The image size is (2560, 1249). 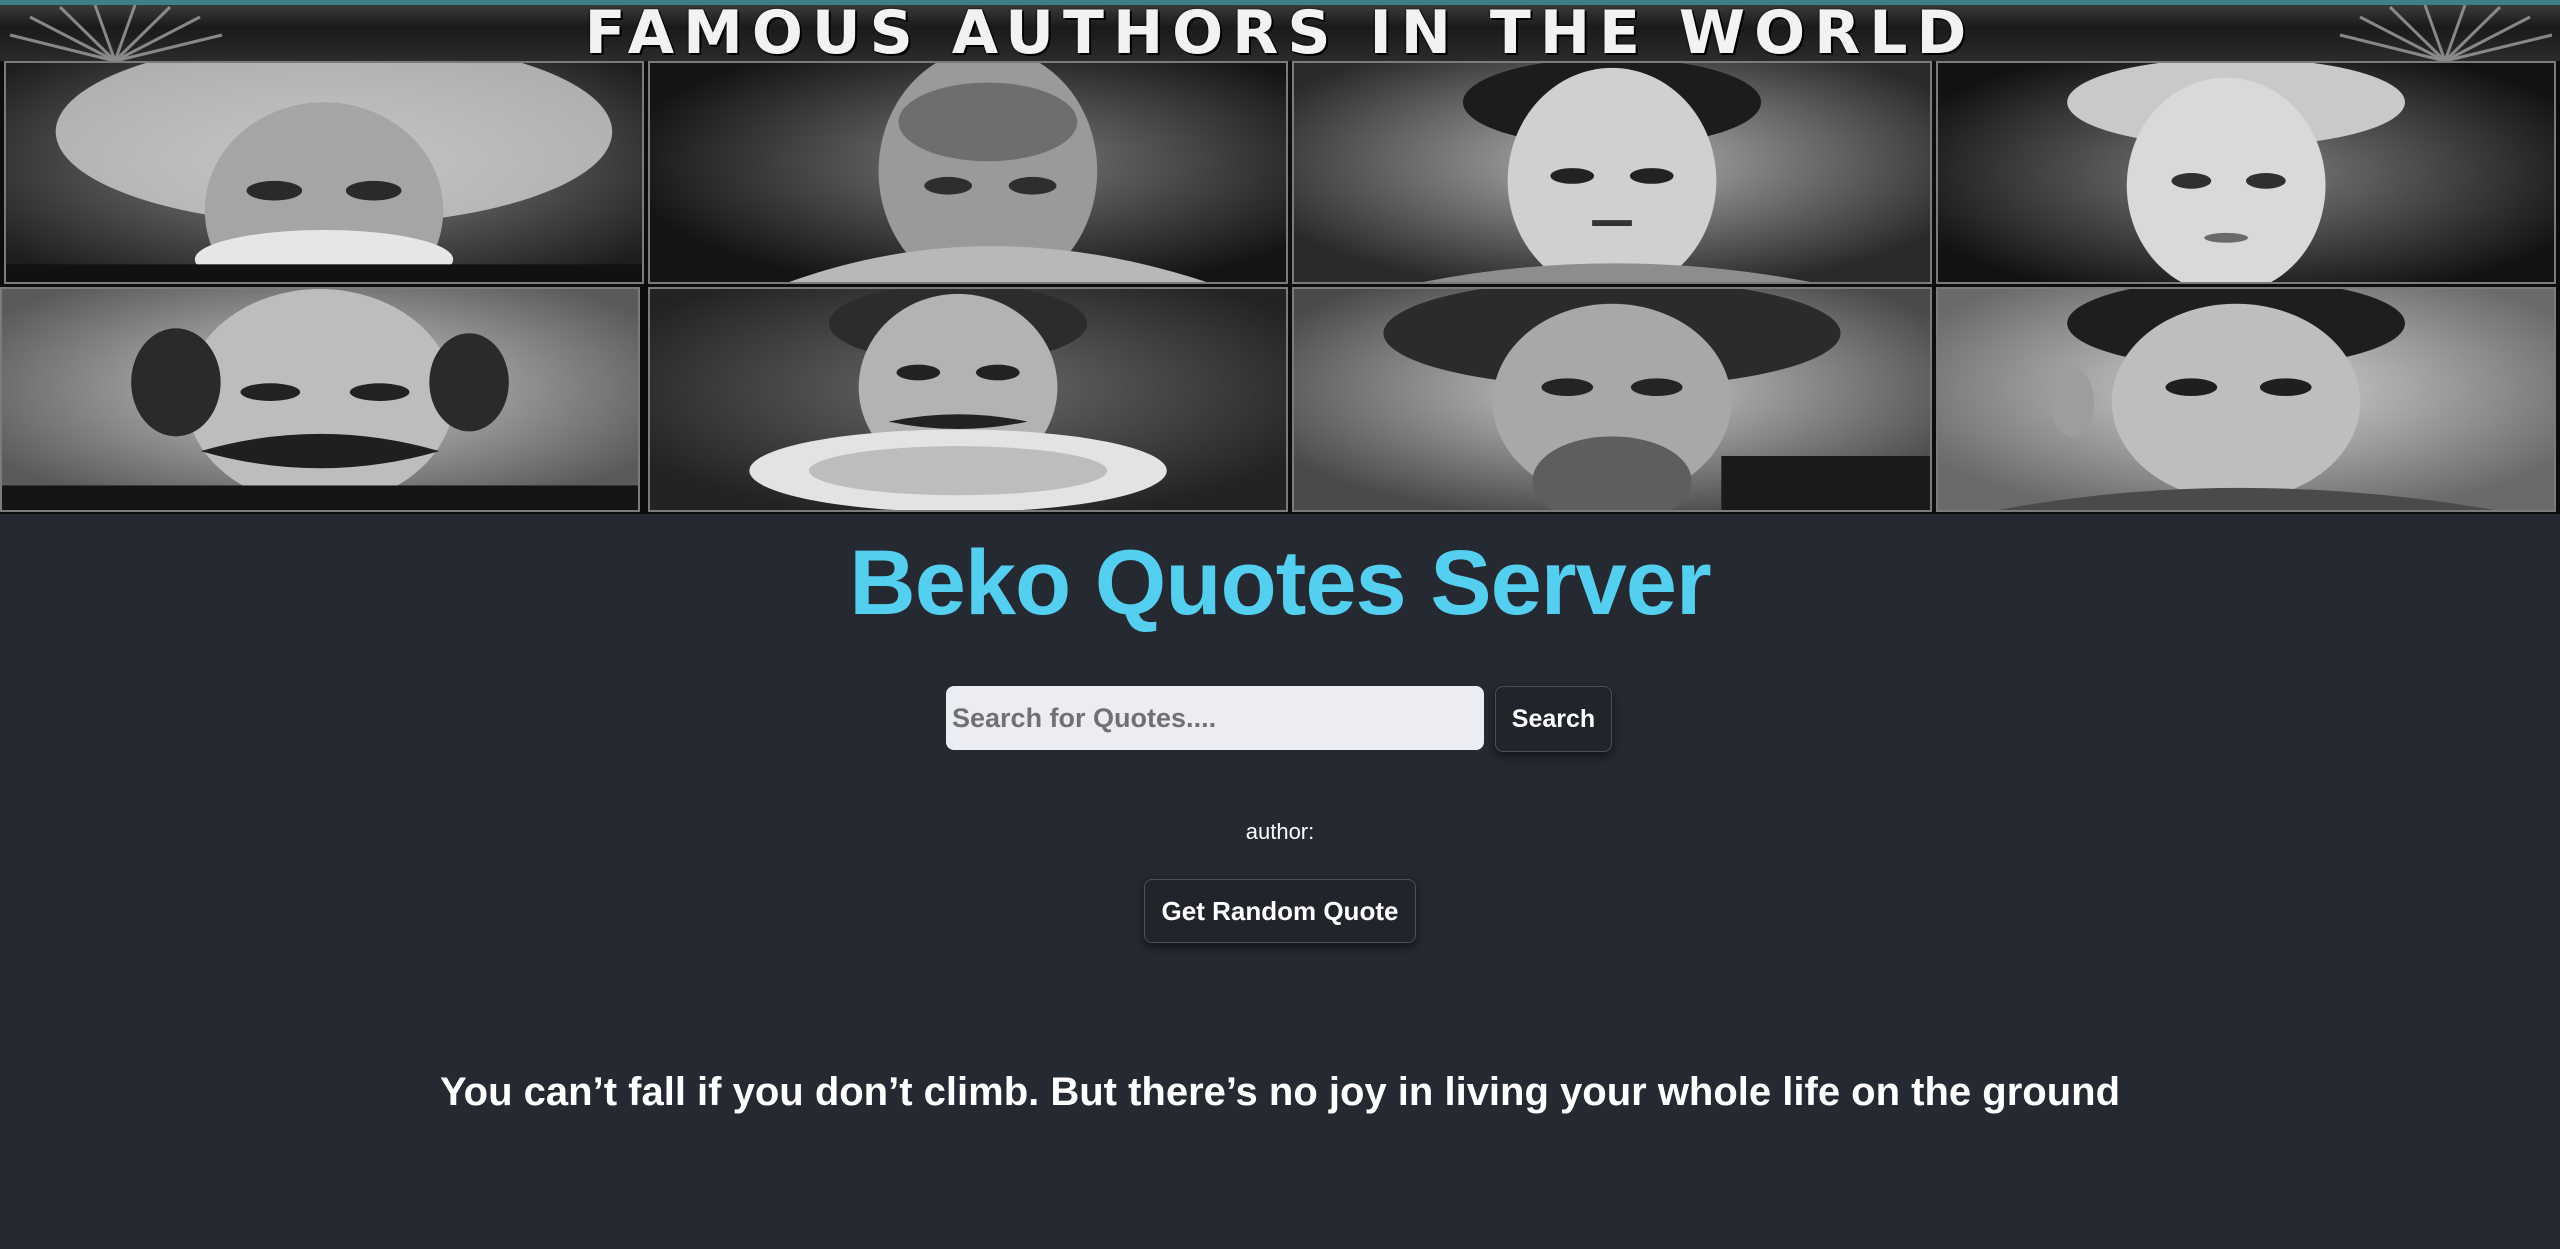 What do you see at coordinates (1280, 831) in the screenshot?
I see `author-label: author:` at bounding box center [1280, 831].